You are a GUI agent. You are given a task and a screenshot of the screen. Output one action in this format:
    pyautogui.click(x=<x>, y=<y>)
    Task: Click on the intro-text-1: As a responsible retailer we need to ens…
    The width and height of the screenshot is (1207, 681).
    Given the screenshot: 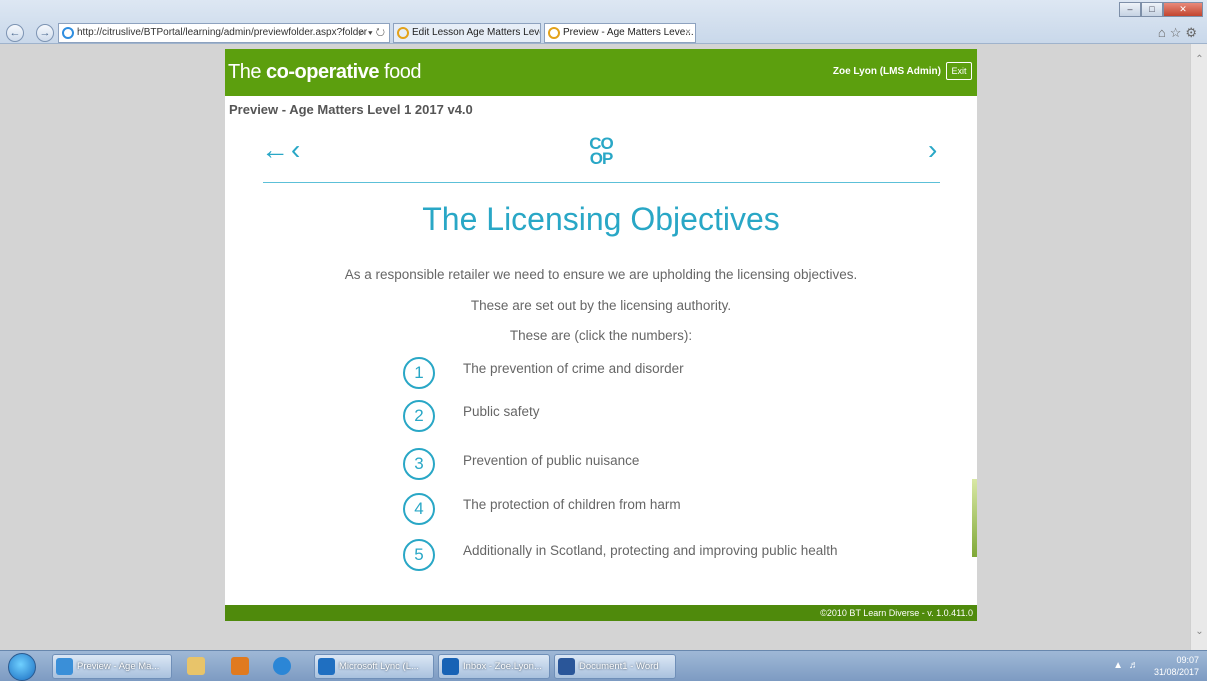 What is the action you would take?
    pyautogui.click(x=601, y=274)
    